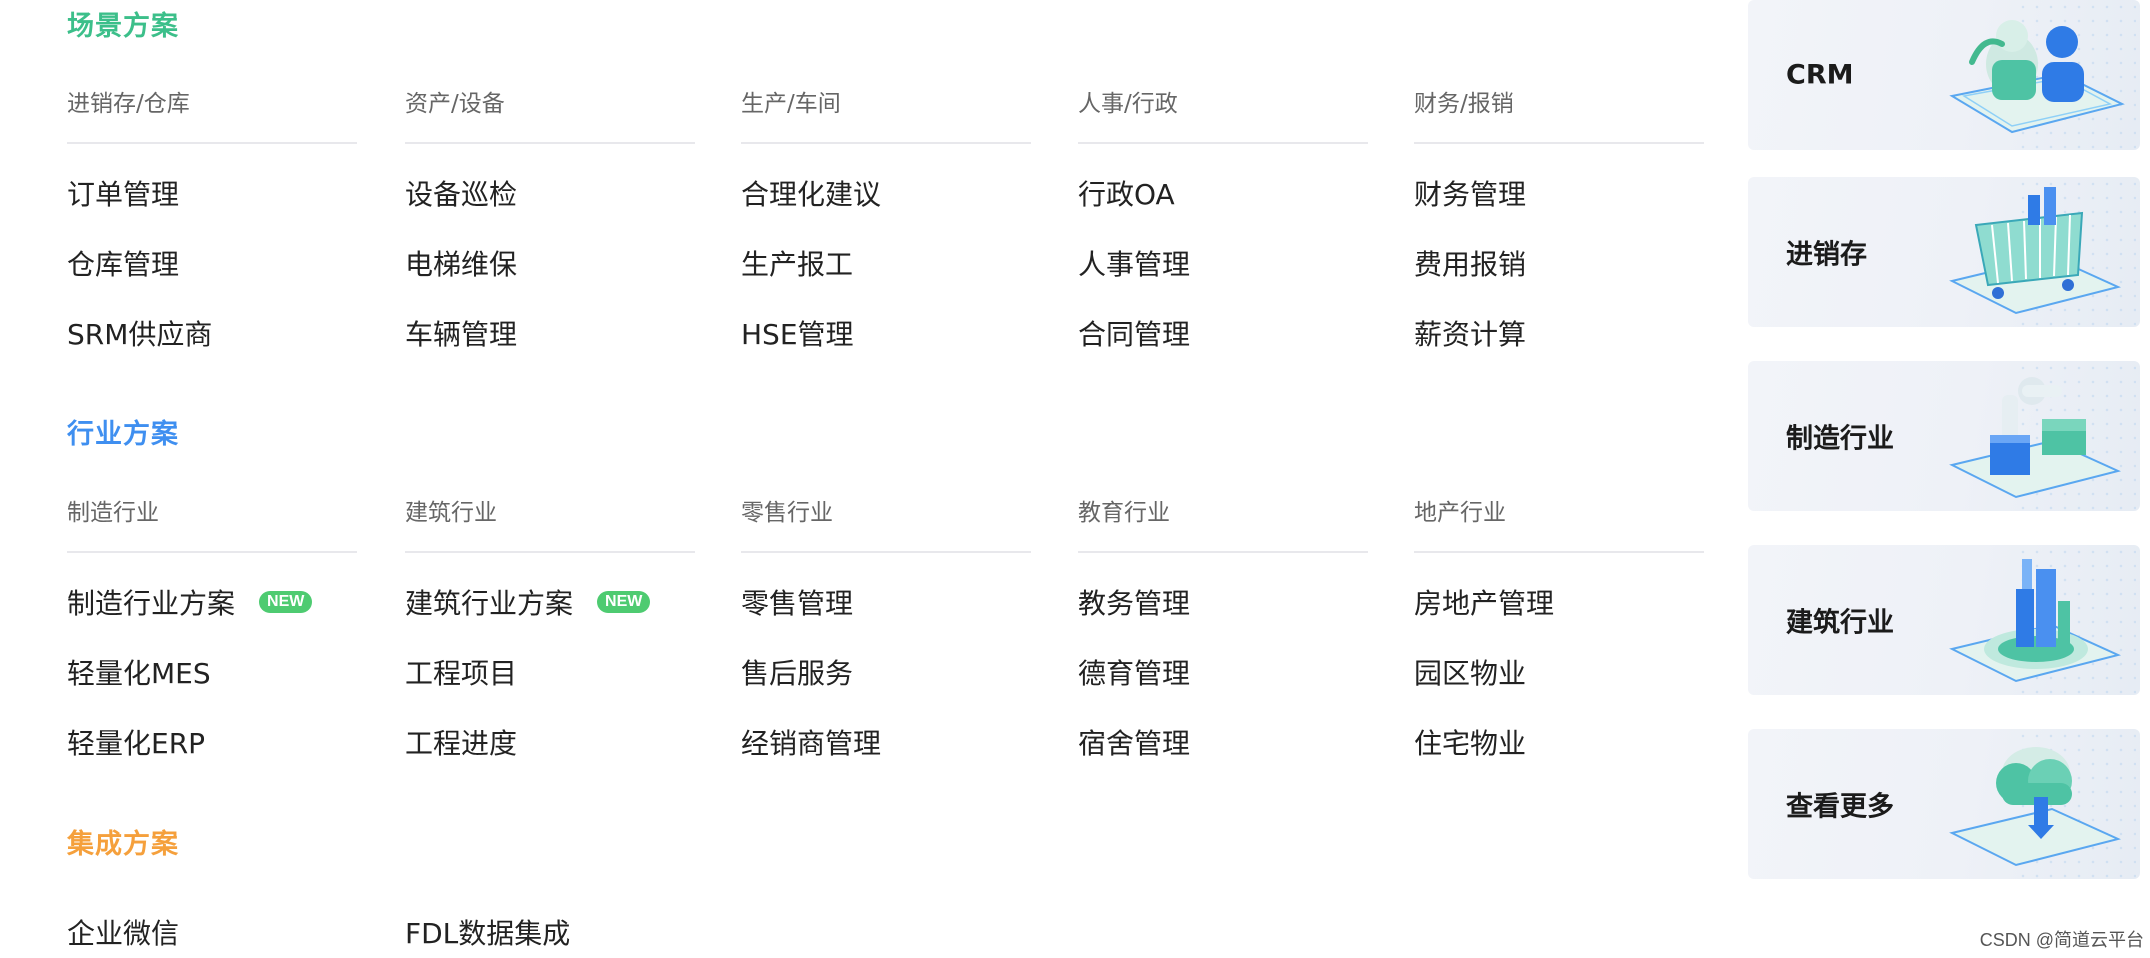 This screenshot has width=2150, height=958. I want to click on robot-arm-icon, so click(2035, 438).